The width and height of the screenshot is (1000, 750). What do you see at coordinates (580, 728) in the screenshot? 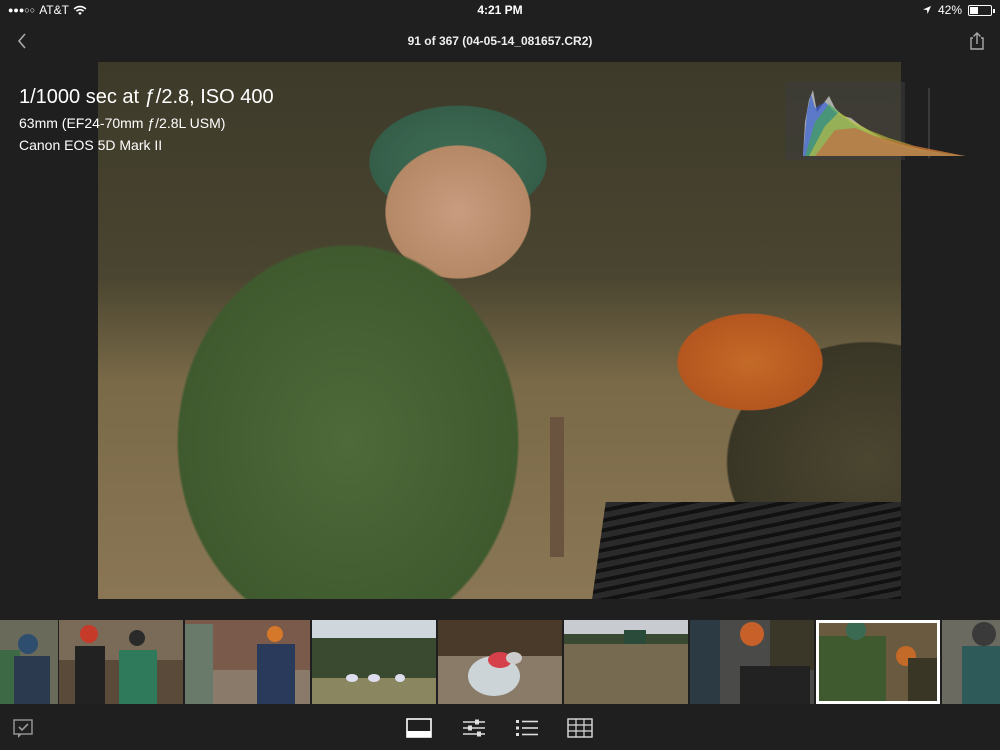
I see `grid-view-icon` at bounding box center [580, 728].